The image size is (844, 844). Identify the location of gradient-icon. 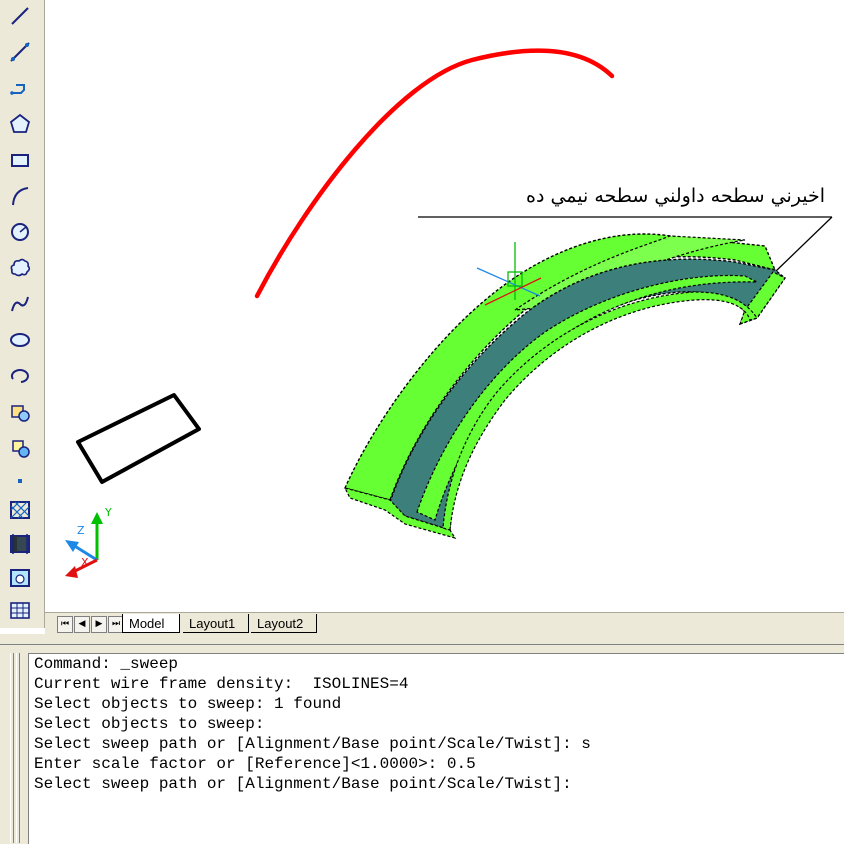
(20, 544).